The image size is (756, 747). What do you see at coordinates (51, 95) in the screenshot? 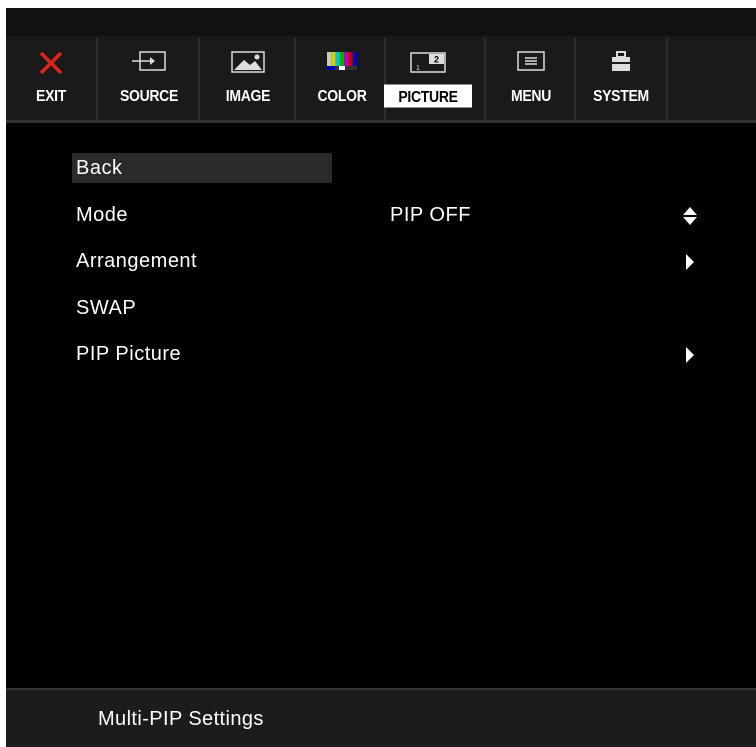
I see `tab-exit-label: EXIT` at bounding box center [51, 95].